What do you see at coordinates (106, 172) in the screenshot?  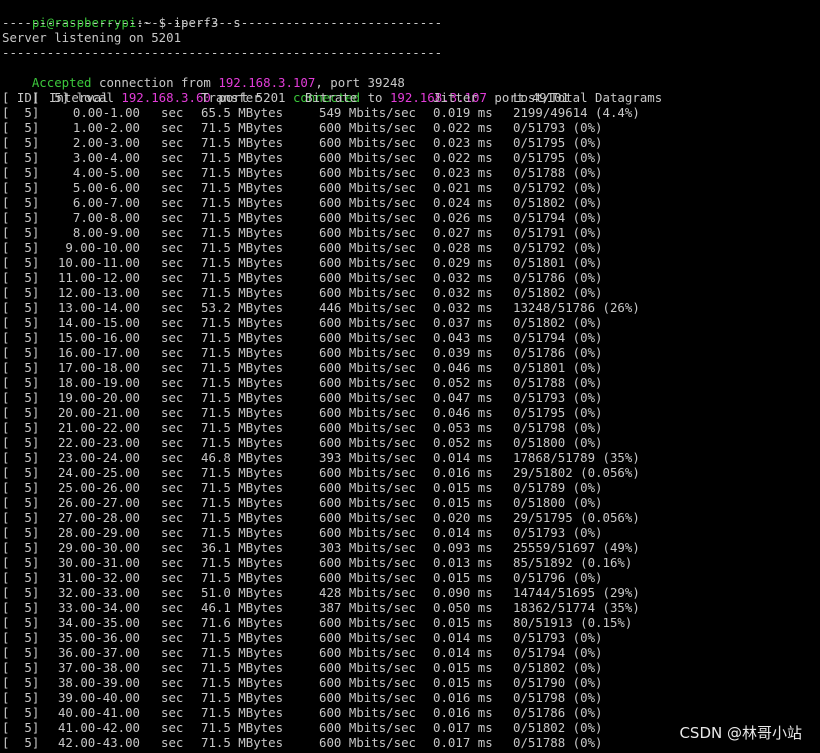 I see `row-interval: 4.00-5.00` at bounding box center [106, 172].